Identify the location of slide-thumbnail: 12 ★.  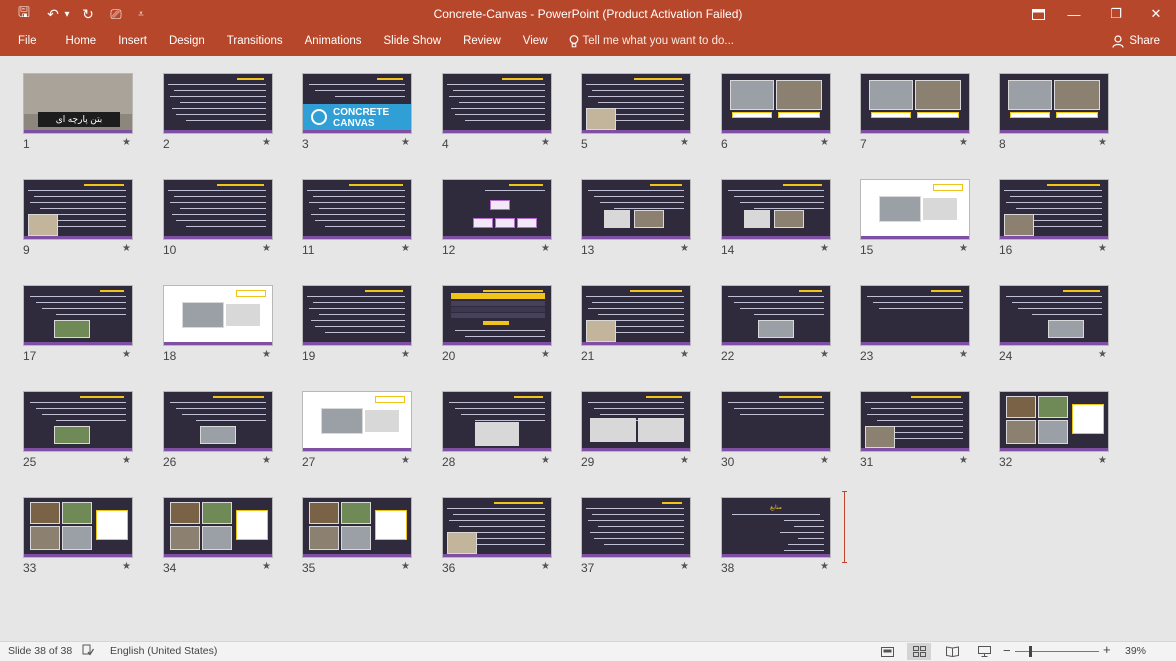
(497, 222).